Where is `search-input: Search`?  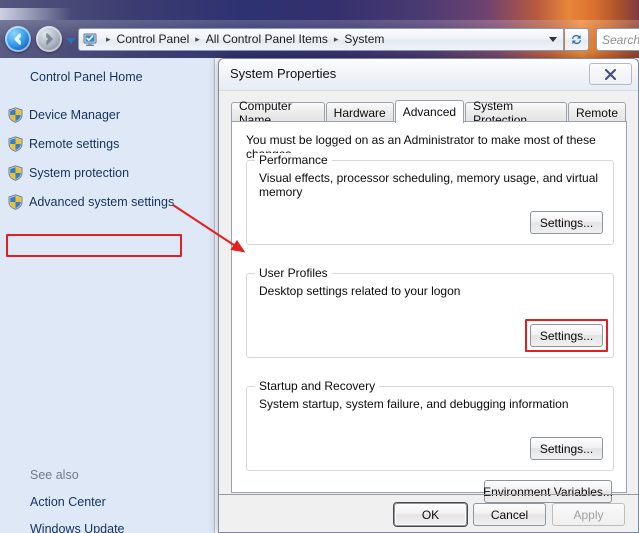 search-input: Search is located at coordinates (617, 39).